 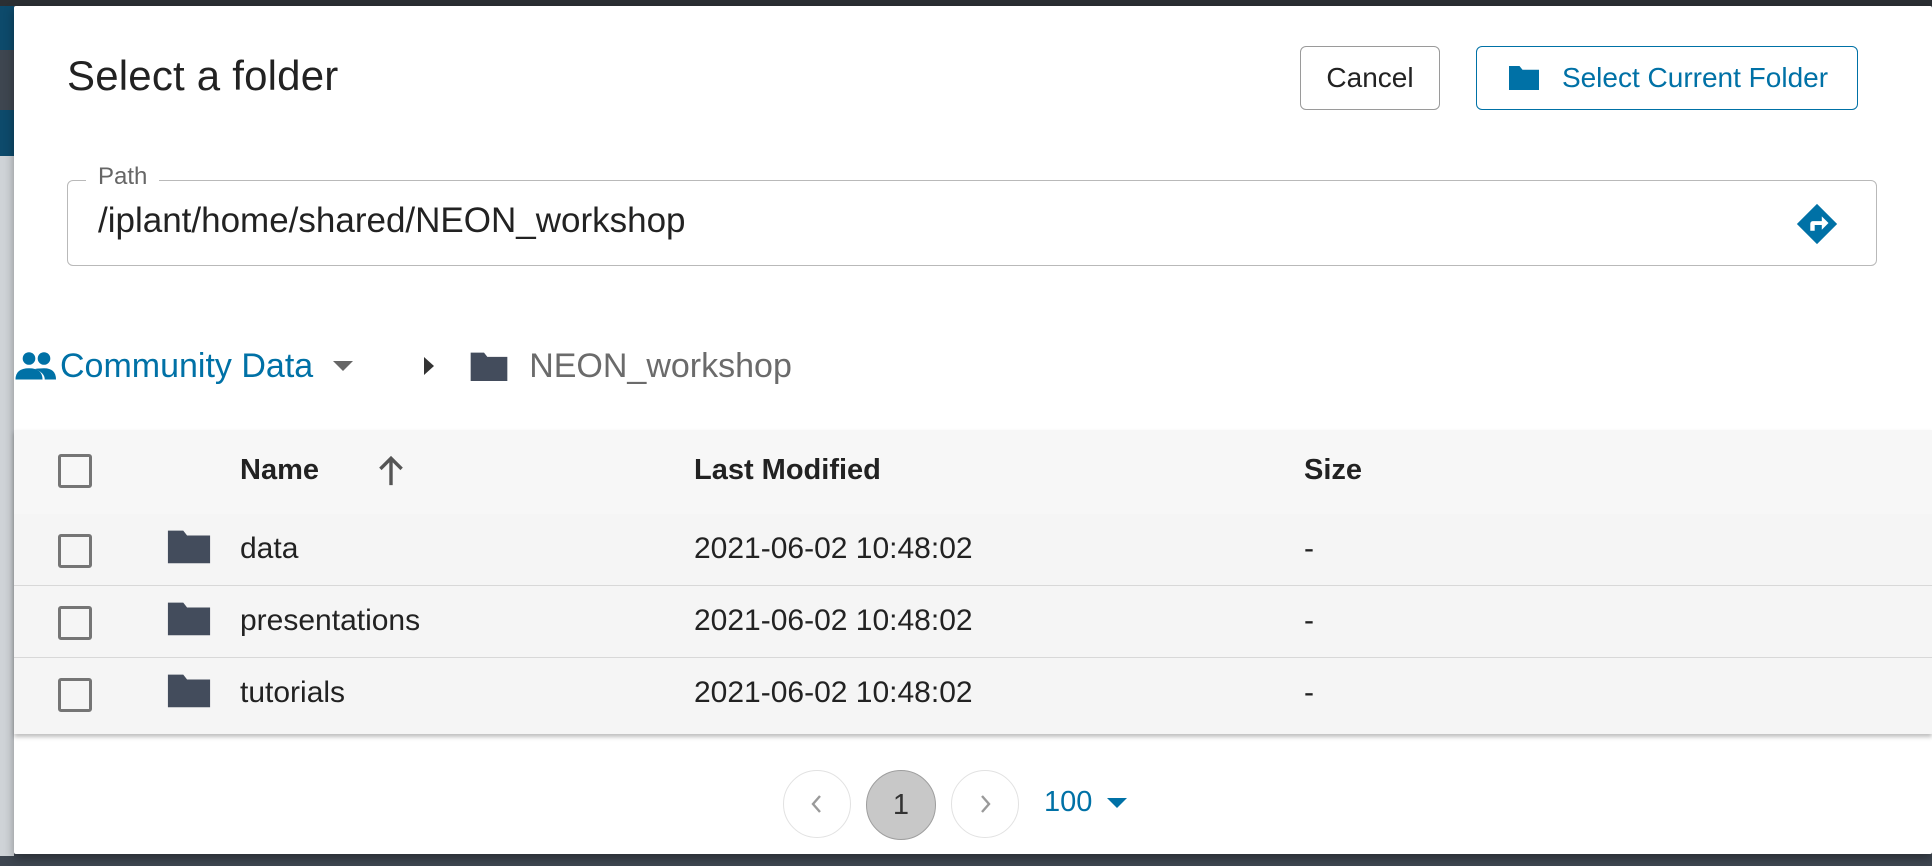 What do you see at coordinates (429, 366) in the screenshot?
I see `breadcrumb-separator-icon` at bounding box center [429, 366].